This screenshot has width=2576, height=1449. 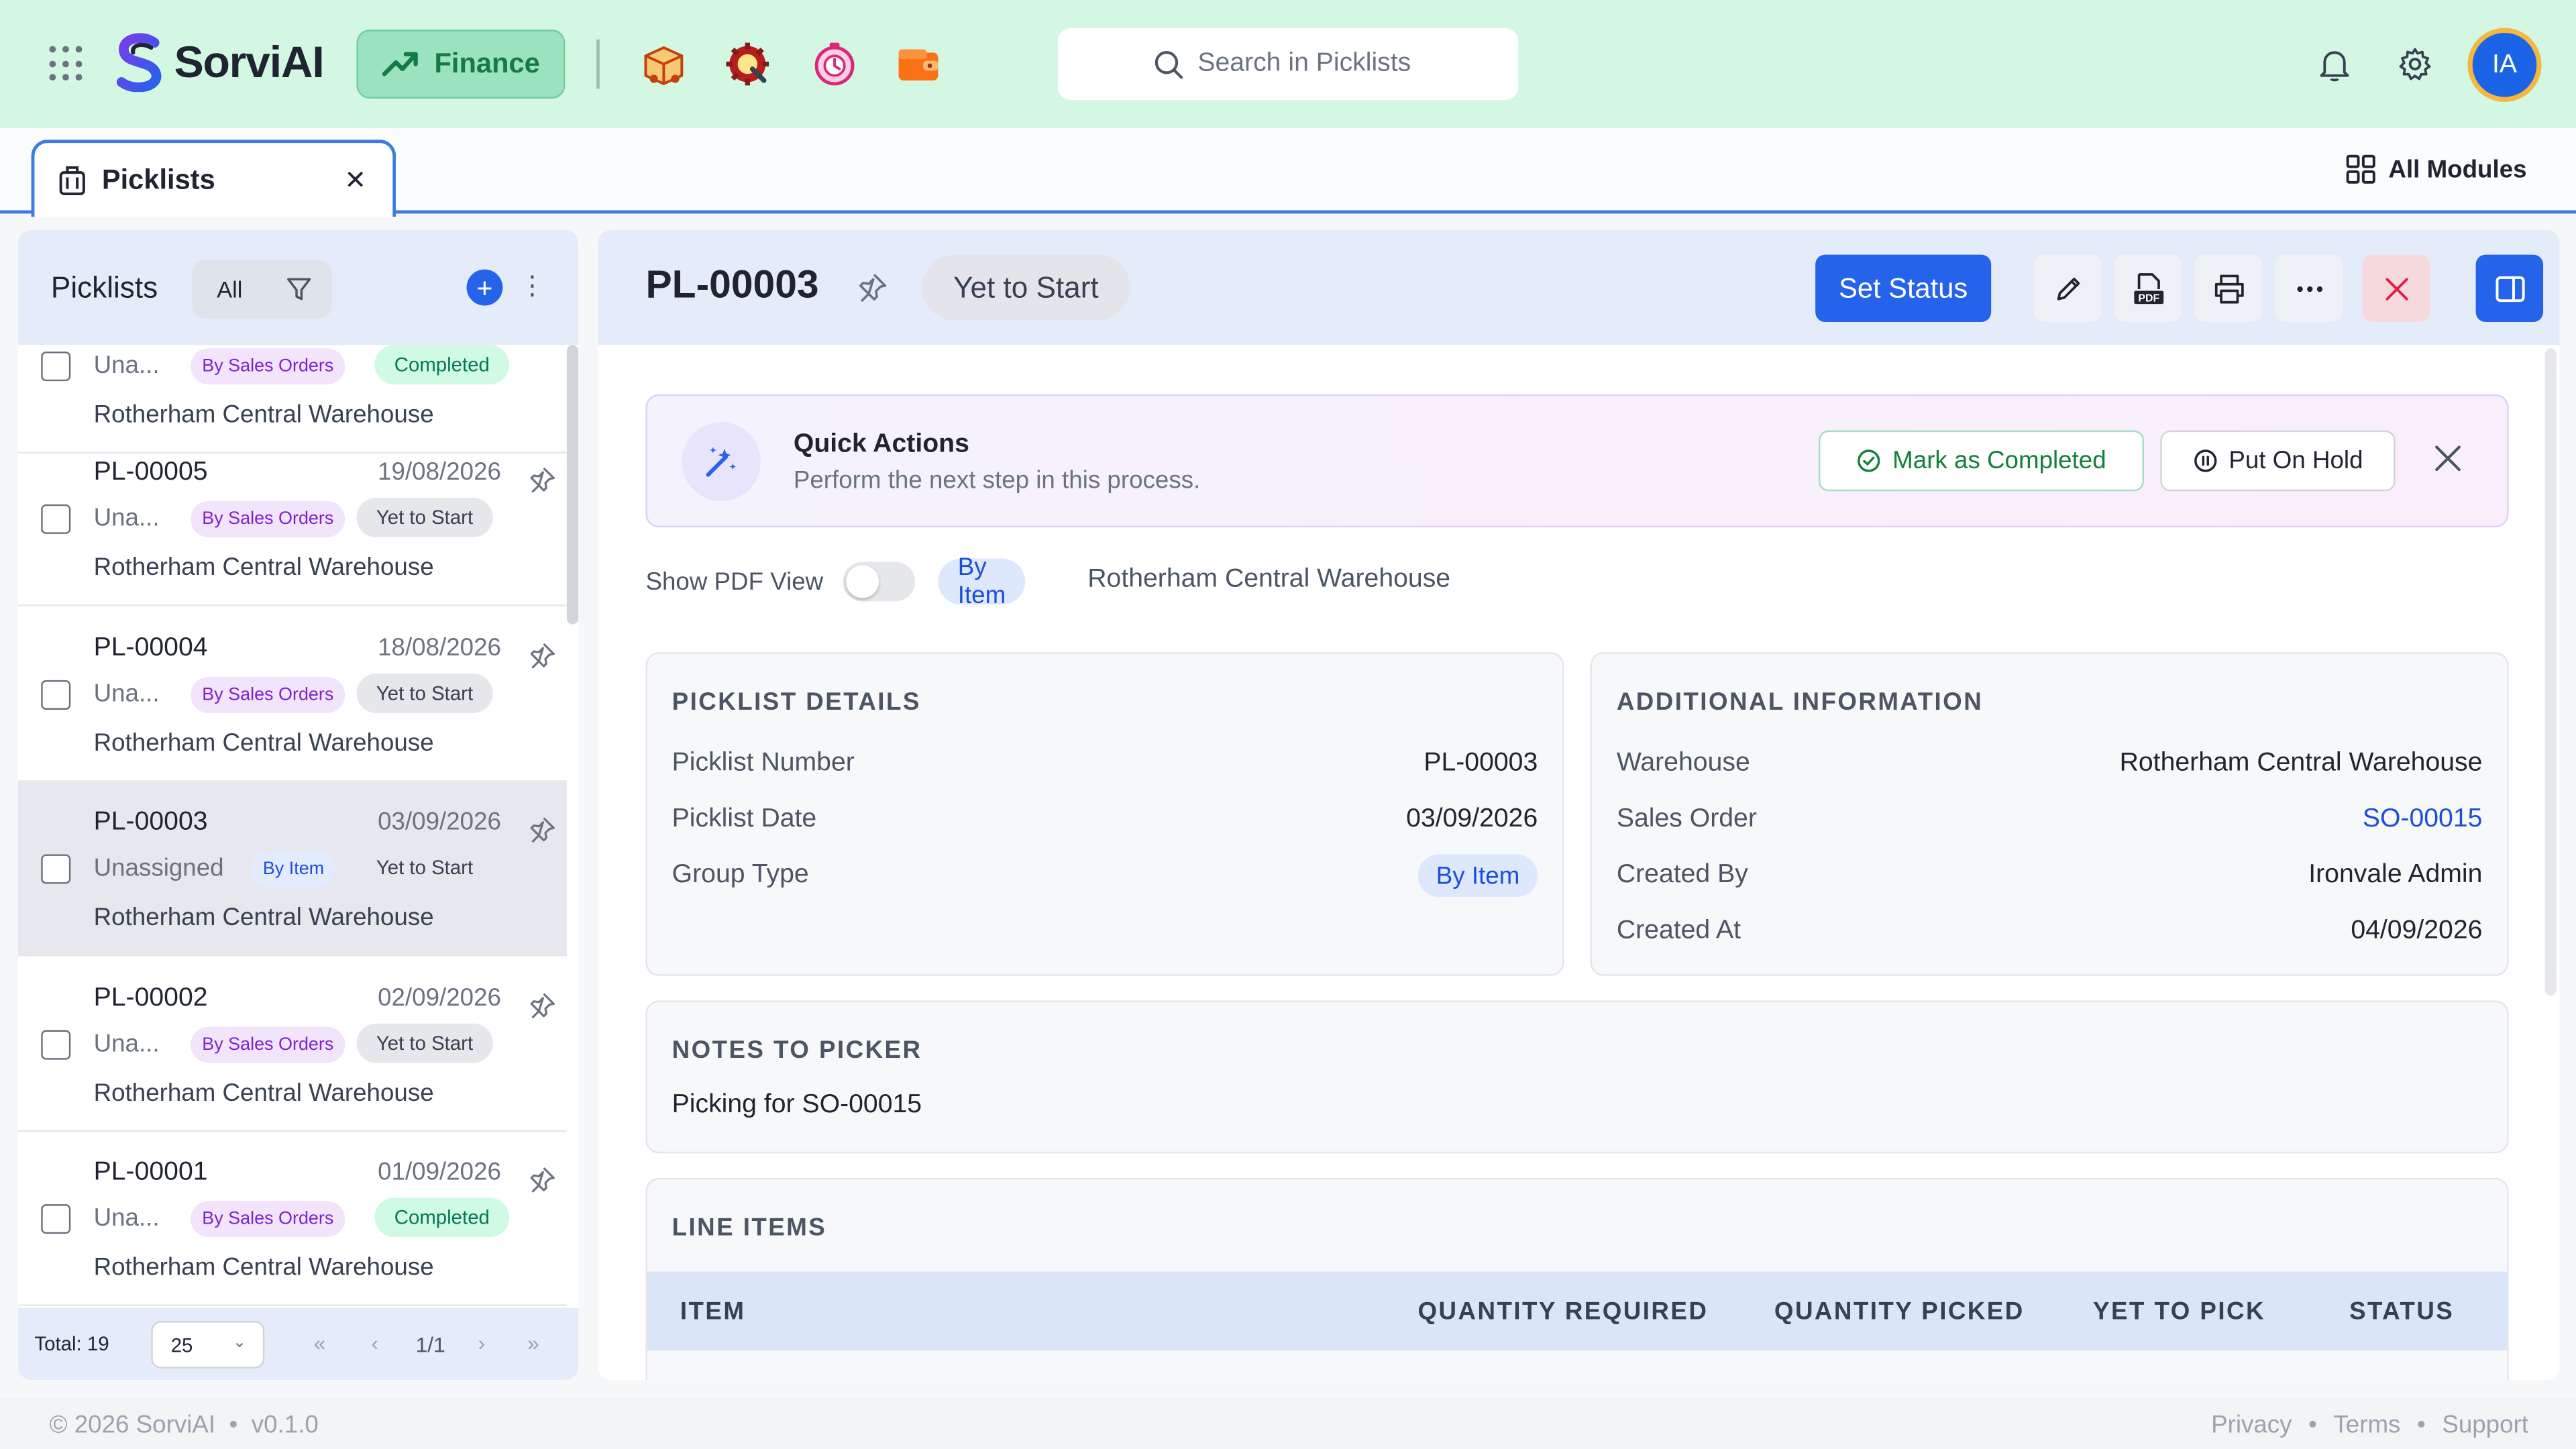 I want to click on list-item-status-badge: Yet to Start, so click(x=424, y=1043).